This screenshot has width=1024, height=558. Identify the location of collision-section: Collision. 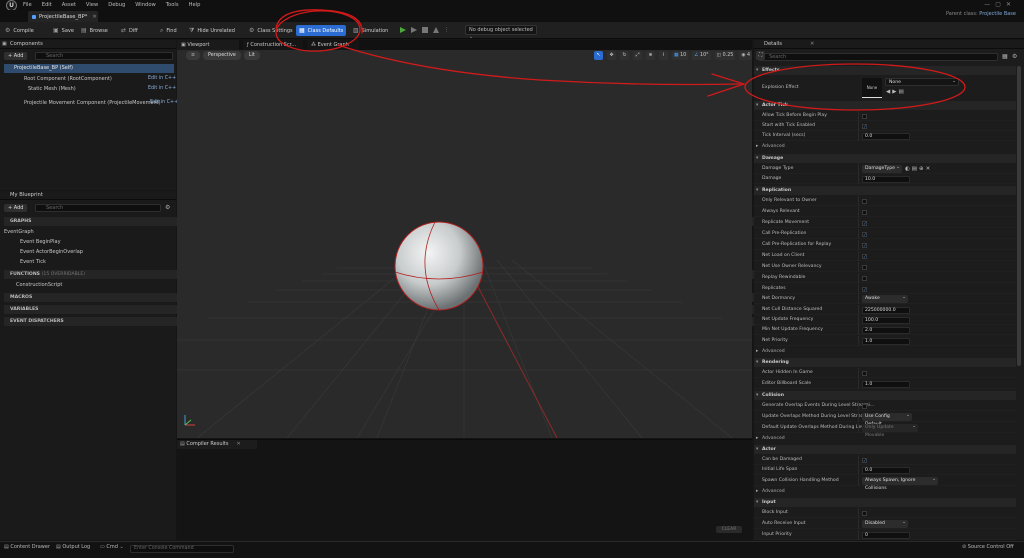
(885, 395).